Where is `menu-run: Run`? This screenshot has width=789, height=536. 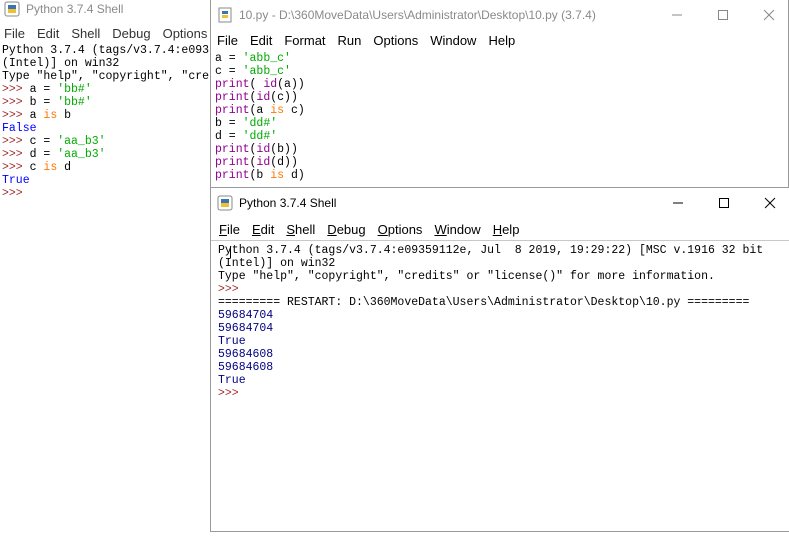
menu-run: Run is located at coordinates (350, 40).